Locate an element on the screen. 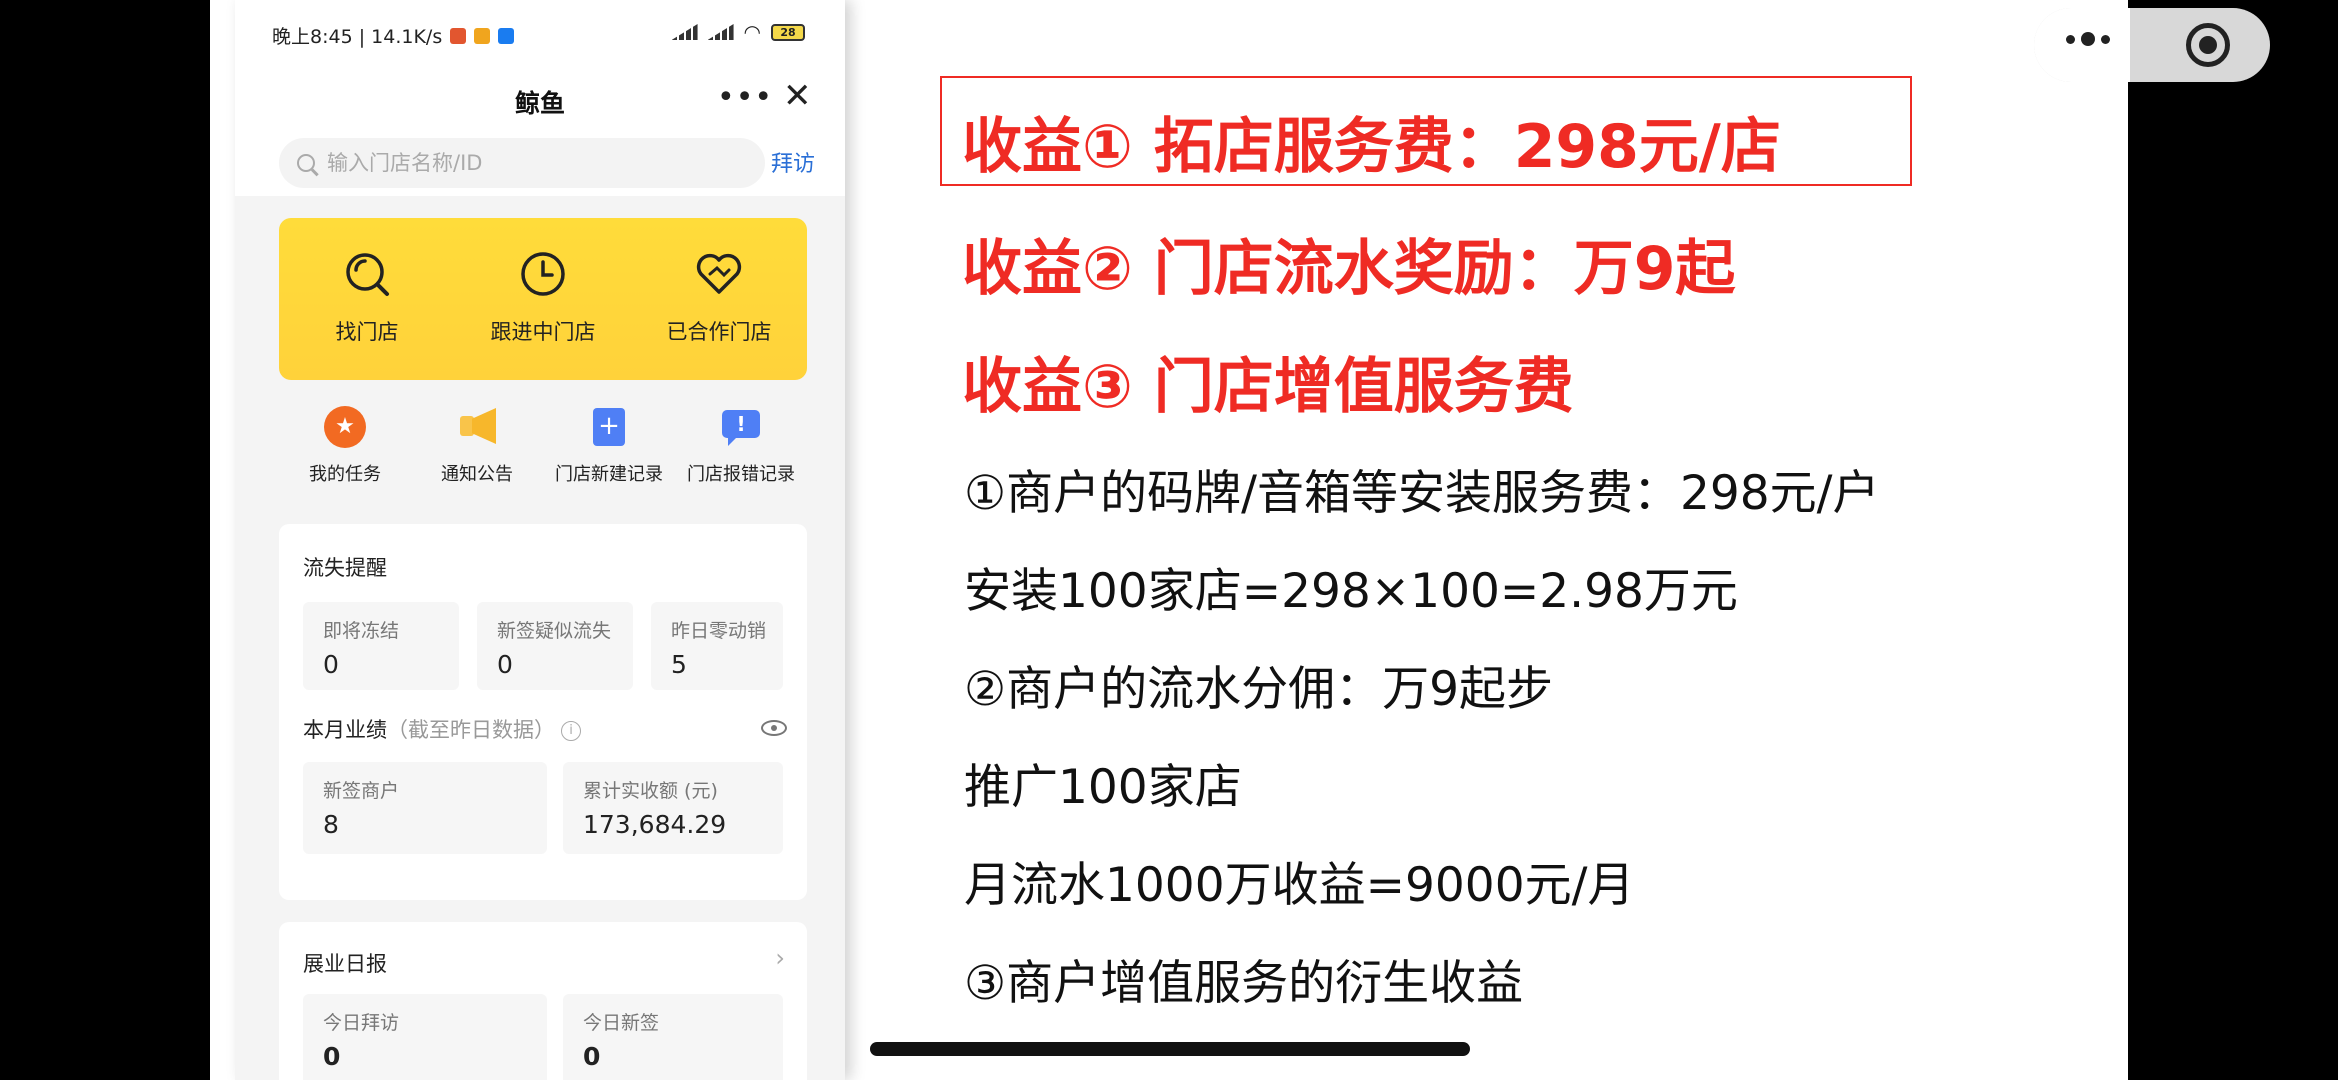 The image size is (2338, 1080). main-actions-panel: 找门店 跟进中门店 已合作门店 is located at coordinates (543, 299).